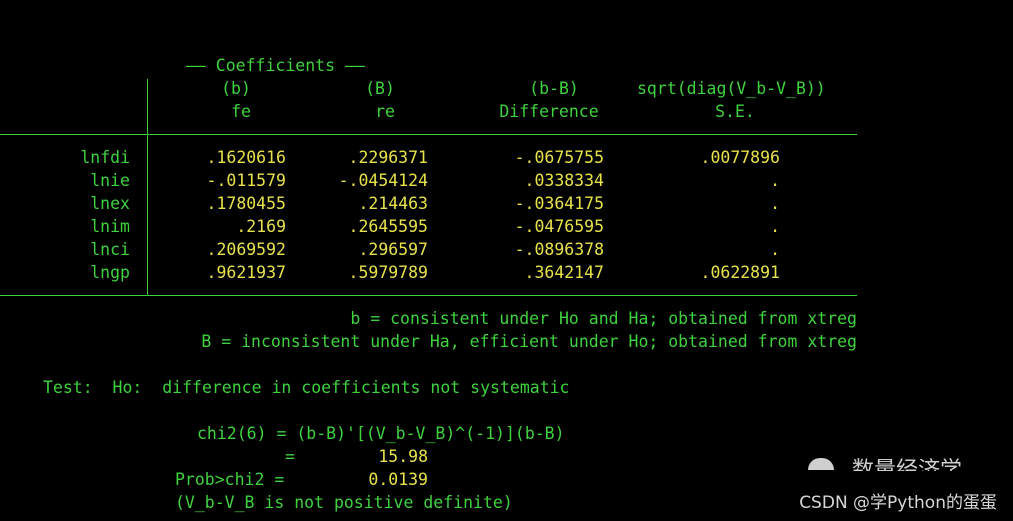 Image resolution: width=1013 pixels, height=521 pixels. I want to click on var-name: lnim, so click(110, 226).